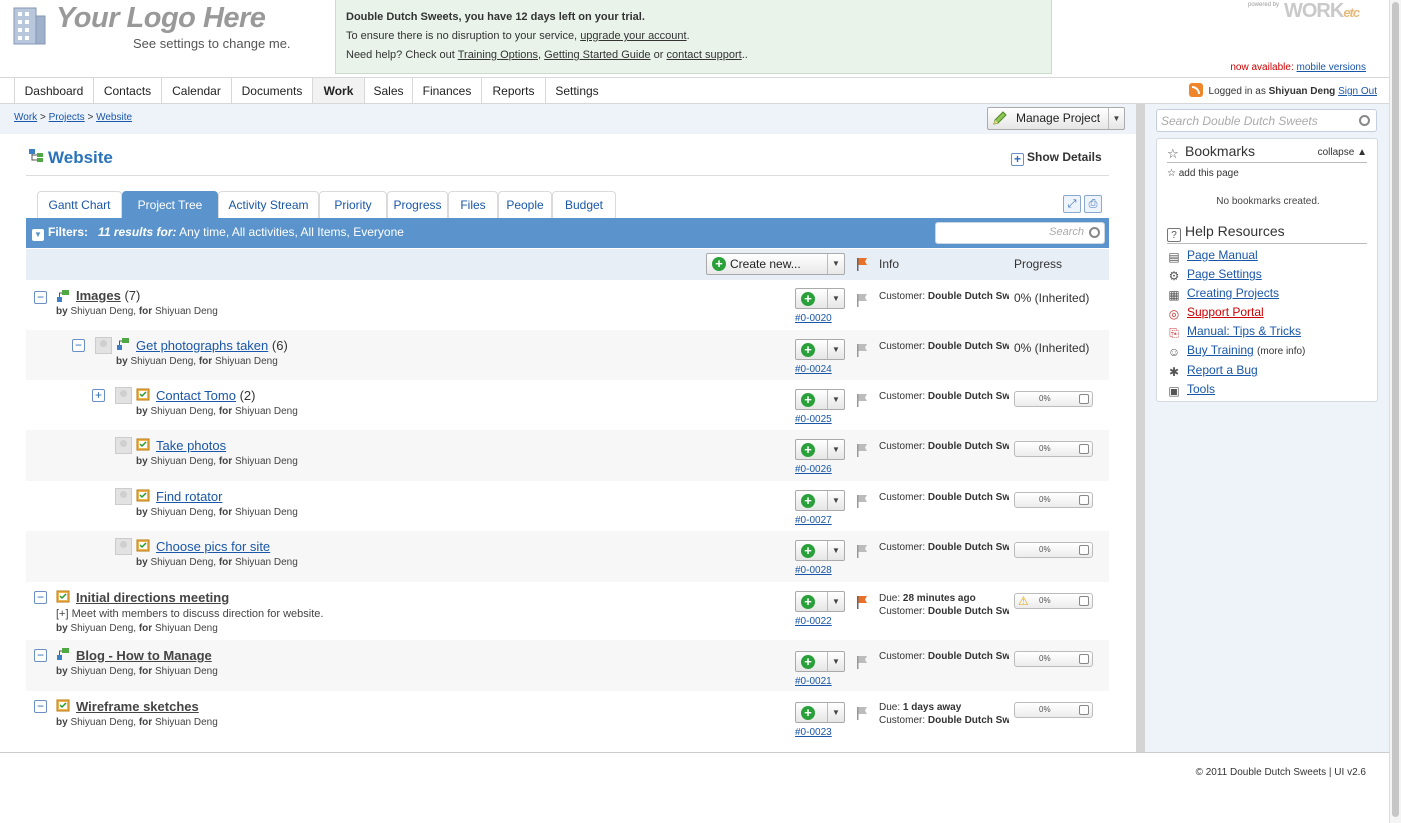  Describe the element at coordinates (1053, 601) in the screenshot. I see `progress-bar: ⚠ 0%` at that location.